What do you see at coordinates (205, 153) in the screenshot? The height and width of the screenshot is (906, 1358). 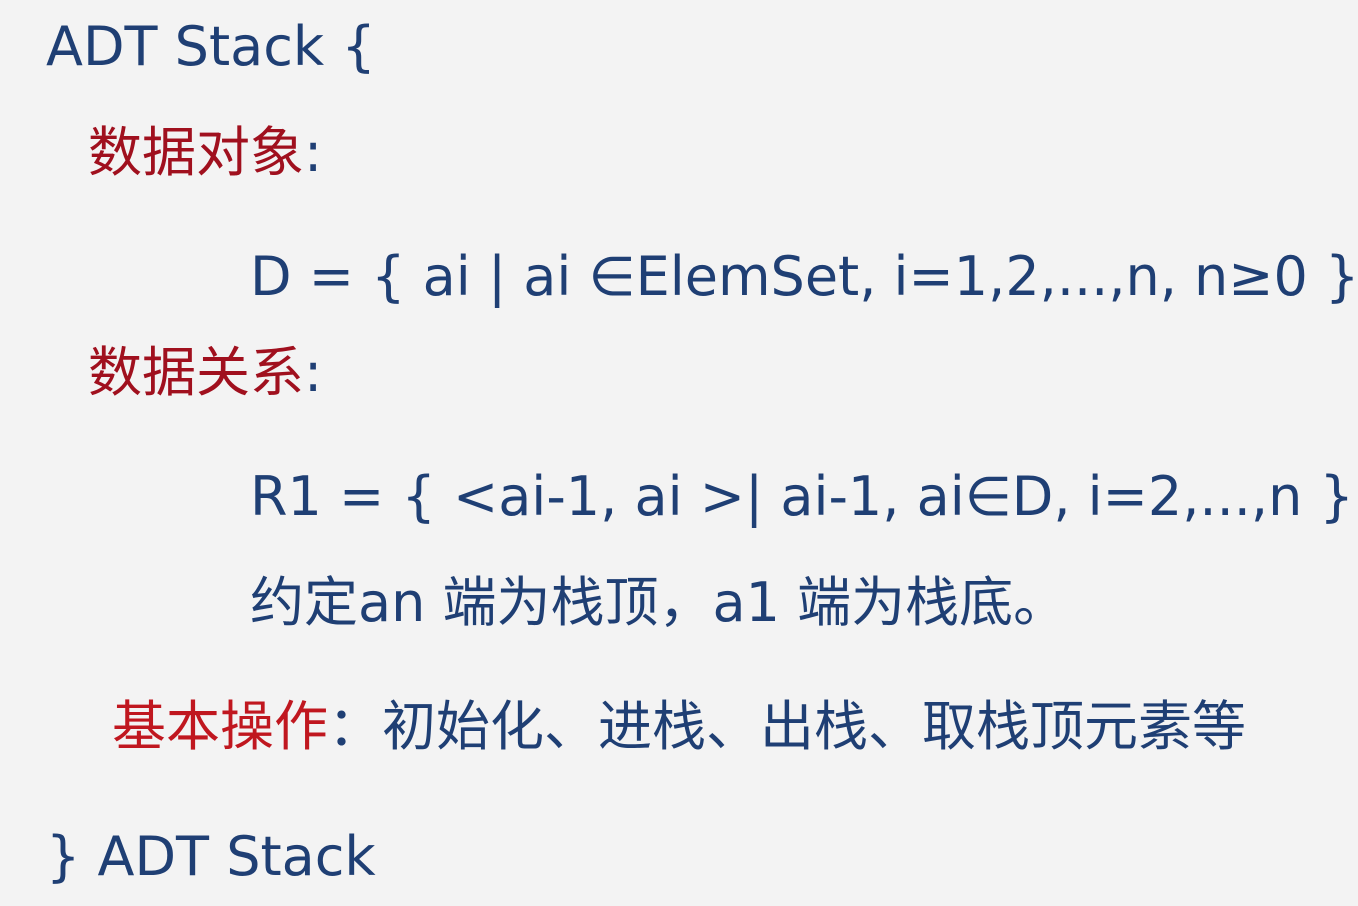 I see `data-object-heading: 数据对象:` at bounding box center [205, 153].